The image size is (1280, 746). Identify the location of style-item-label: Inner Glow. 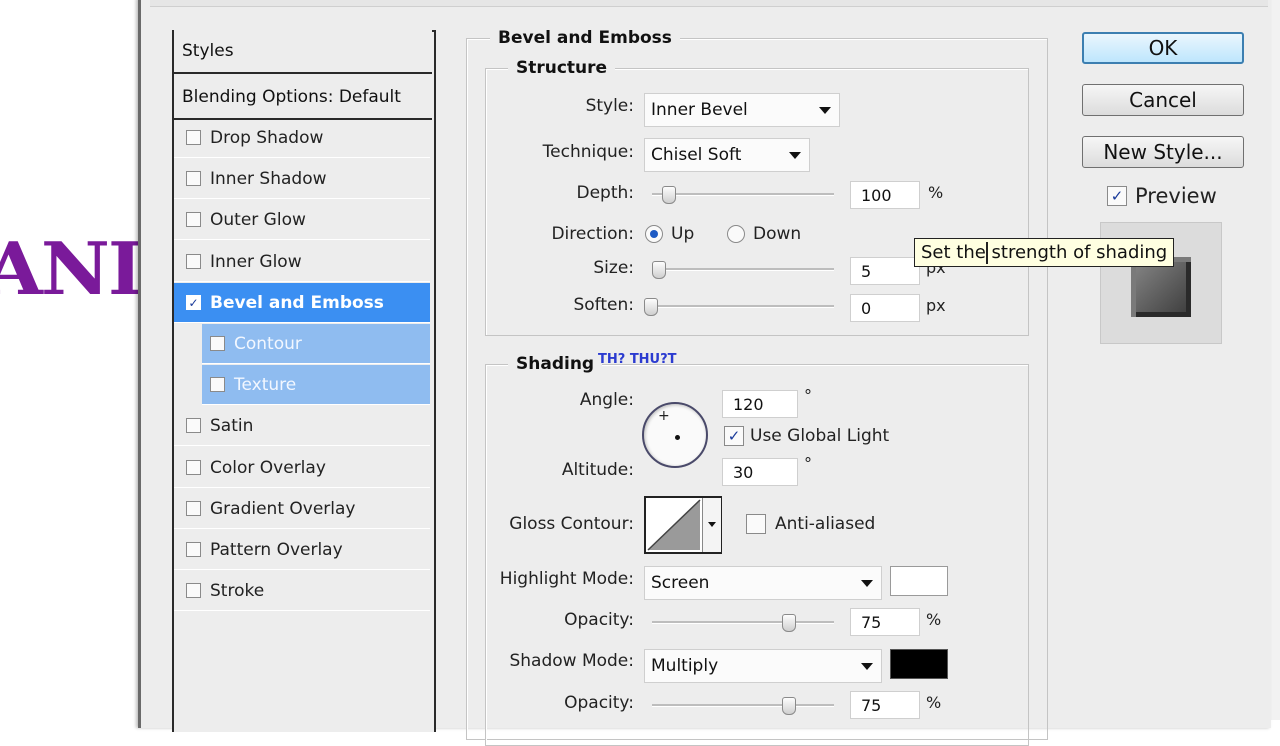
(256, 261).